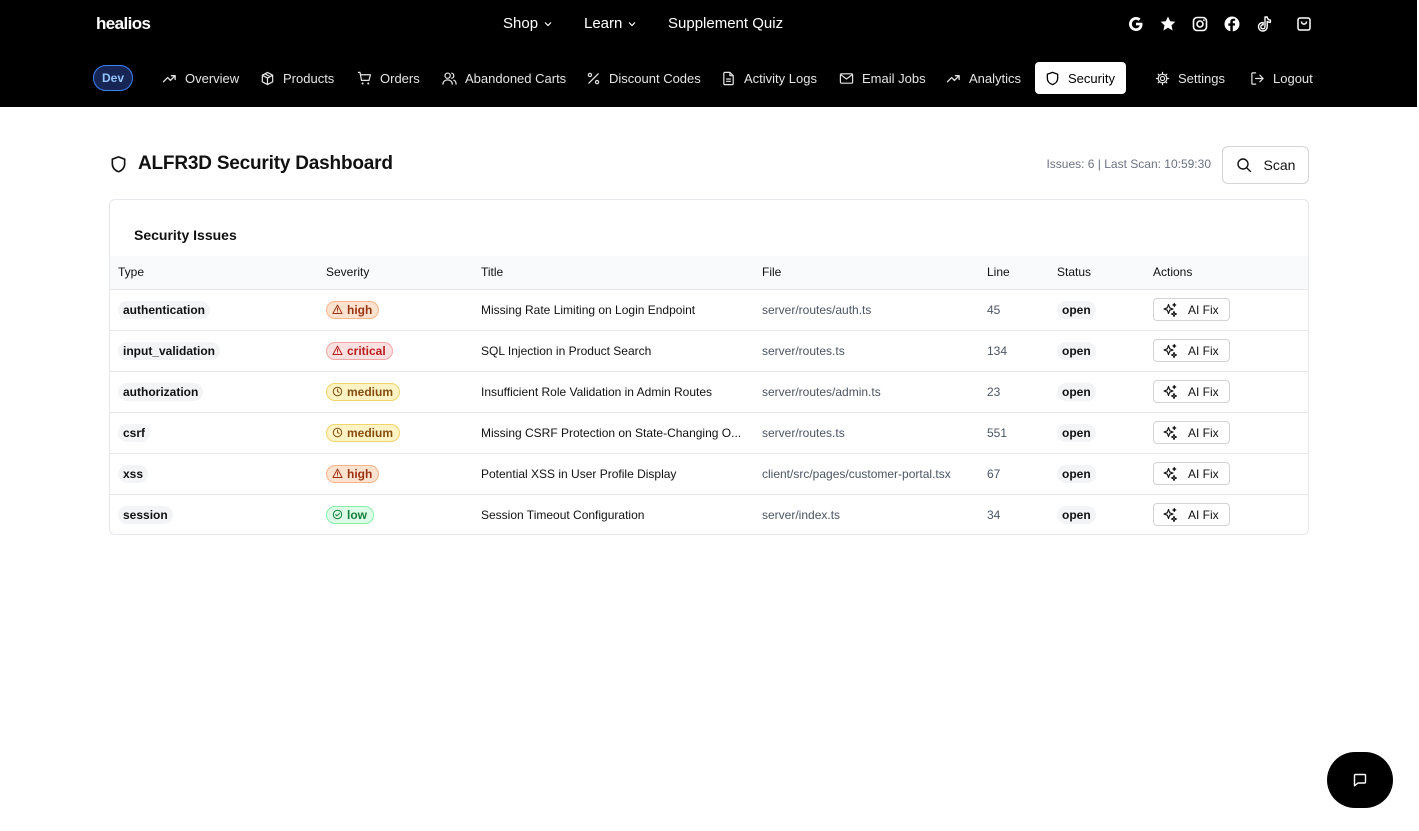  I want to click on type-badge: session, so click(145, 514).